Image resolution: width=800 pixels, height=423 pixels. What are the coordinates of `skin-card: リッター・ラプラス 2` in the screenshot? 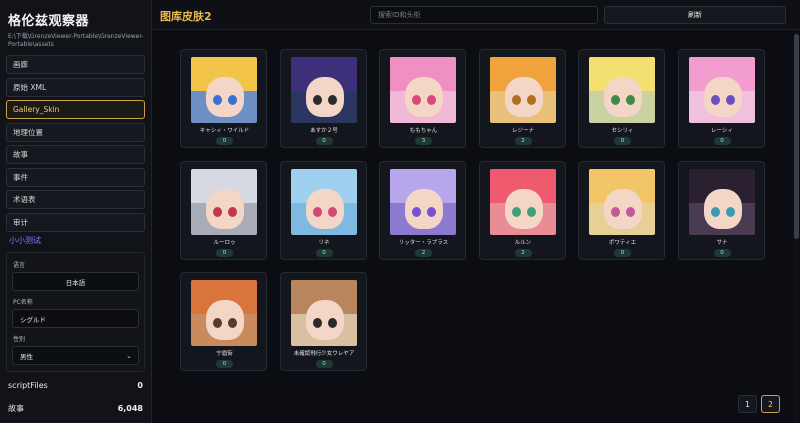 It's located at (422, 210).